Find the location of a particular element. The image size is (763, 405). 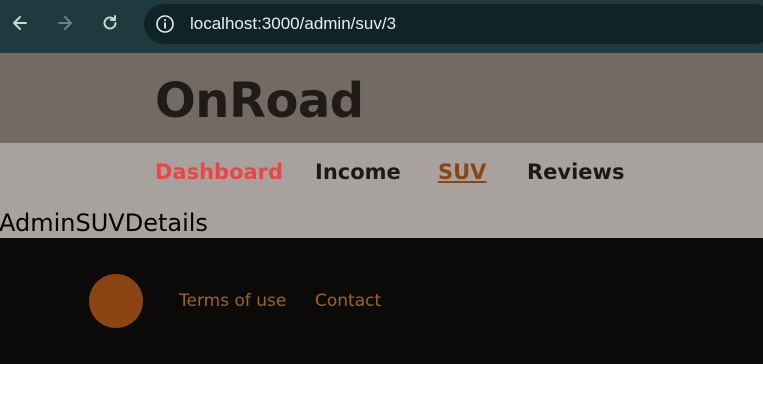

footer-link-terms: Terms of use is located at coordinates (232, 301).